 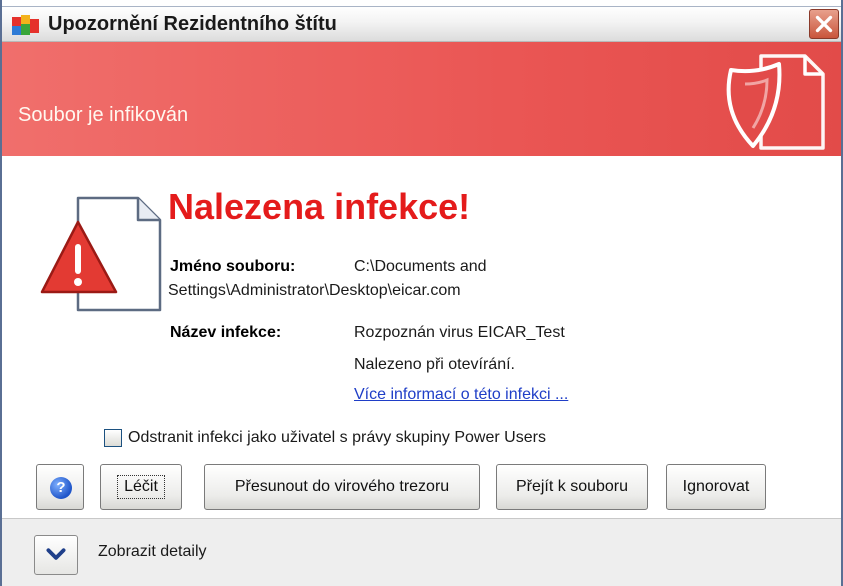 What do you see at coordinates (459, 332) in the screenshot?
I see `infection-name-value: Rozpoznán virus EICAR_Test` at bounding box center [459, 332].